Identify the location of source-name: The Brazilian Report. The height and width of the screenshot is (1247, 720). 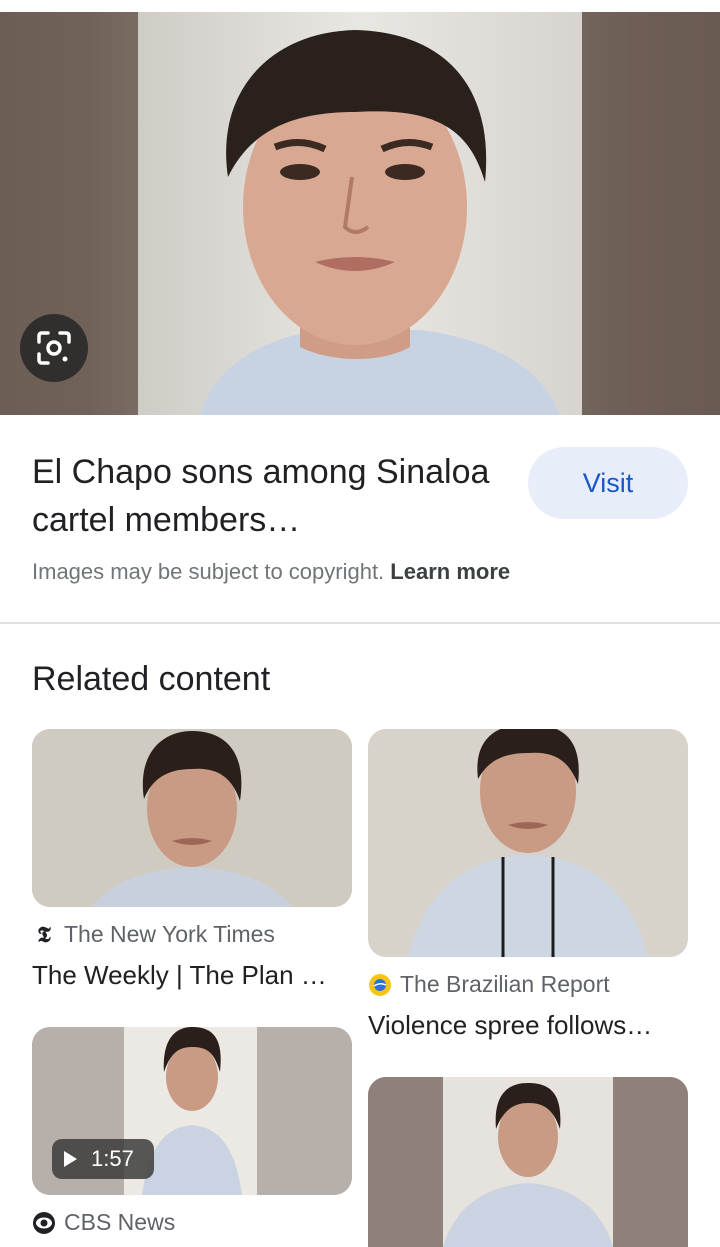
(505, 984).